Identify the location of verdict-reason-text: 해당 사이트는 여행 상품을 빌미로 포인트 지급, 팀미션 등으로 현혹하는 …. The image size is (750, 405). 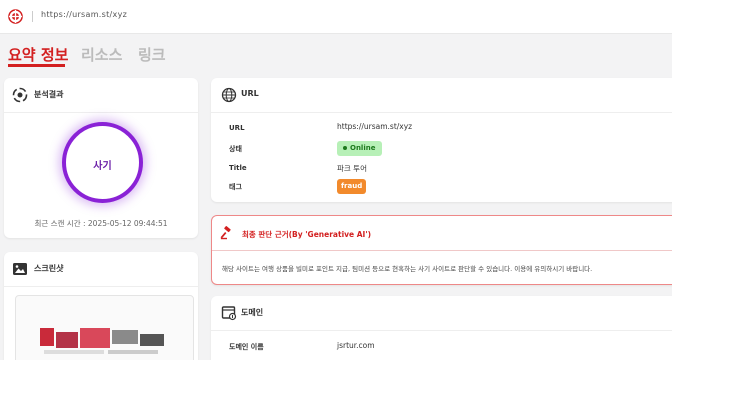
(407, 269).